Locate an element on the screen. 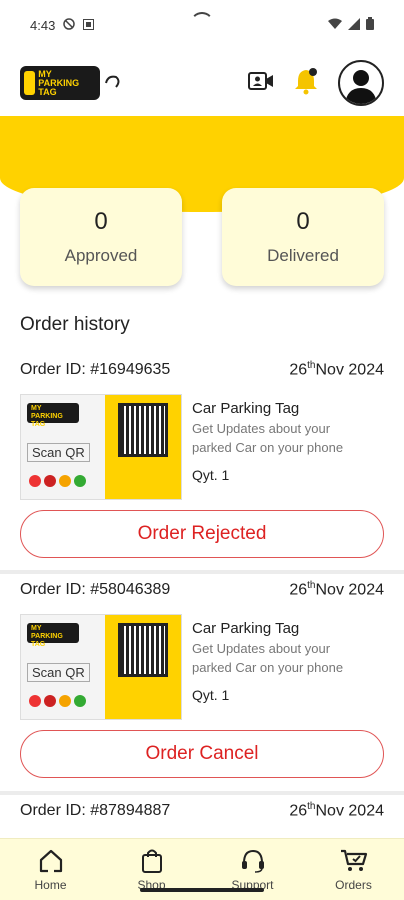 This screenshot has width=404, height=900. headset-icon is located at coordinates (252, 861).